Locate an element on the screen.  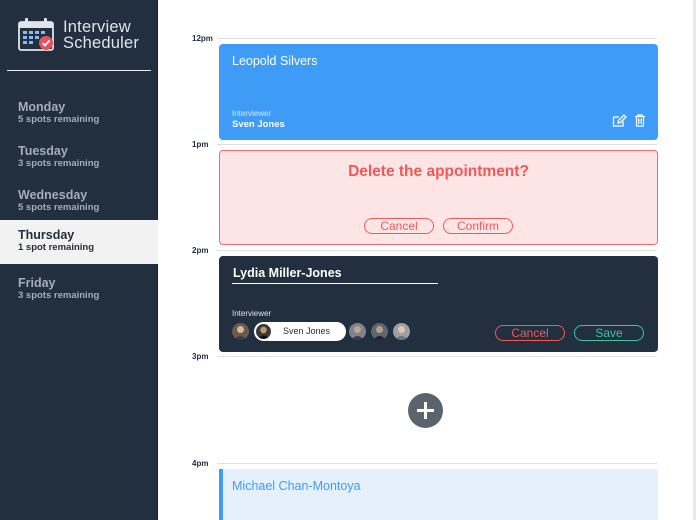
plus-circle-icon is located at coordinates (425, 410).